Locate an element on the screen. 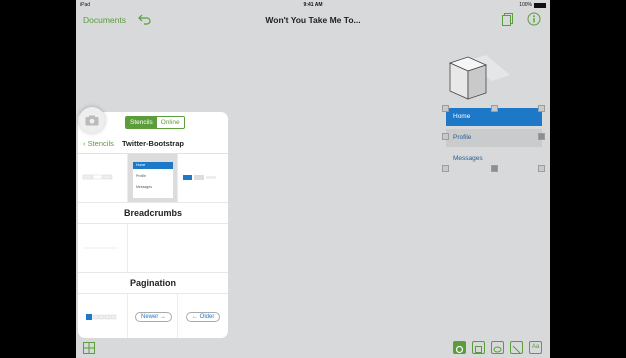  bottom-toolbar: Aa is located at coordinates (313, 348).